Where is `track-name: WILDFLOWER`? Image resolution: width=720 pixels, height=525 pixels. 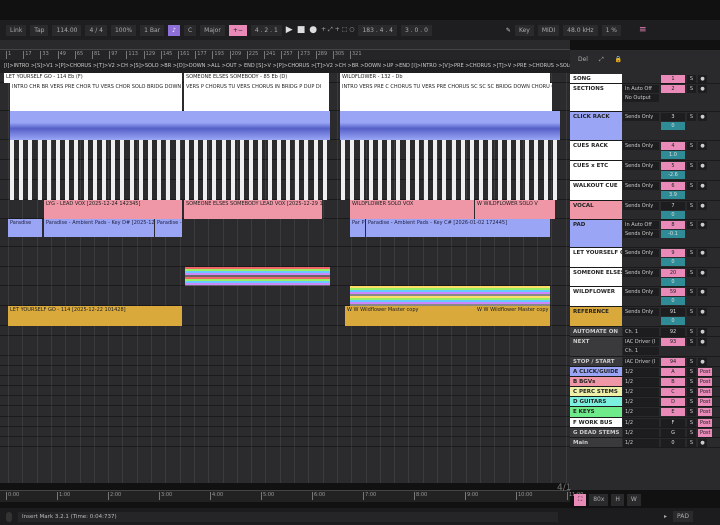
track-name: WILDFLOWER is located at coordinates (596, 296).